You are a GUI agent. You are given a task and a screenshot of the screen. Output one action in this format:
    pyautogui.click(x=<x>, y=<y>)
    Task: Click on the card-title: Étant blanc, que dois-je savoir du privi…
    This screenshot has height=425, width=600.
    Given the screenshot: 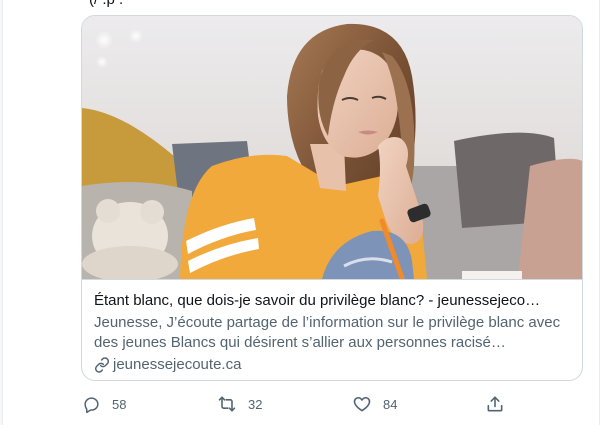 What is the action you would take?
    pyautogui.click(x=317, y=300)
    